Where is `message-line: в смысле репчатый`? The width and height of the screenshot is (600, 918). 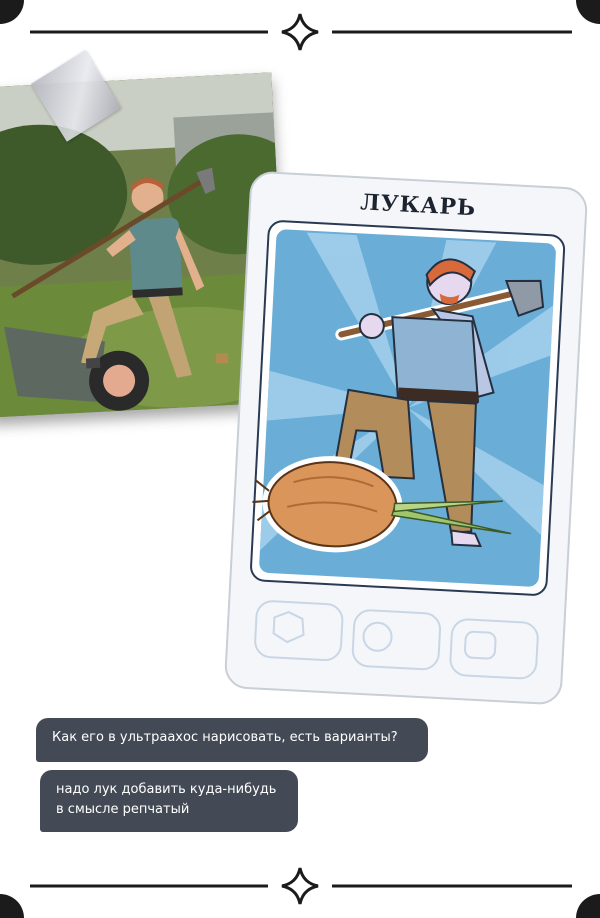
message-line: в смысле репчатый is located at coordinates (123, 809).